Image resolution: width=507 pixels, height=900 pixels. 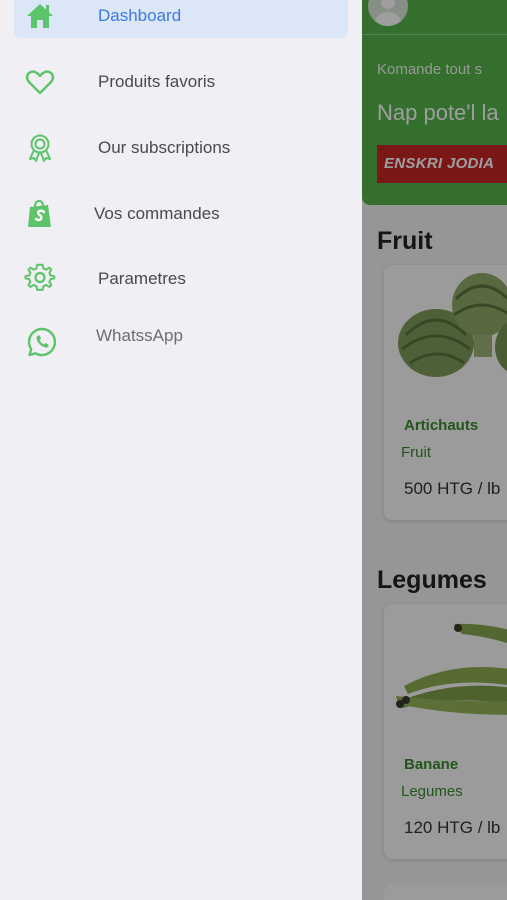 I want to click on menu-item-label: Vos commandes, so click(x=157, y=213).